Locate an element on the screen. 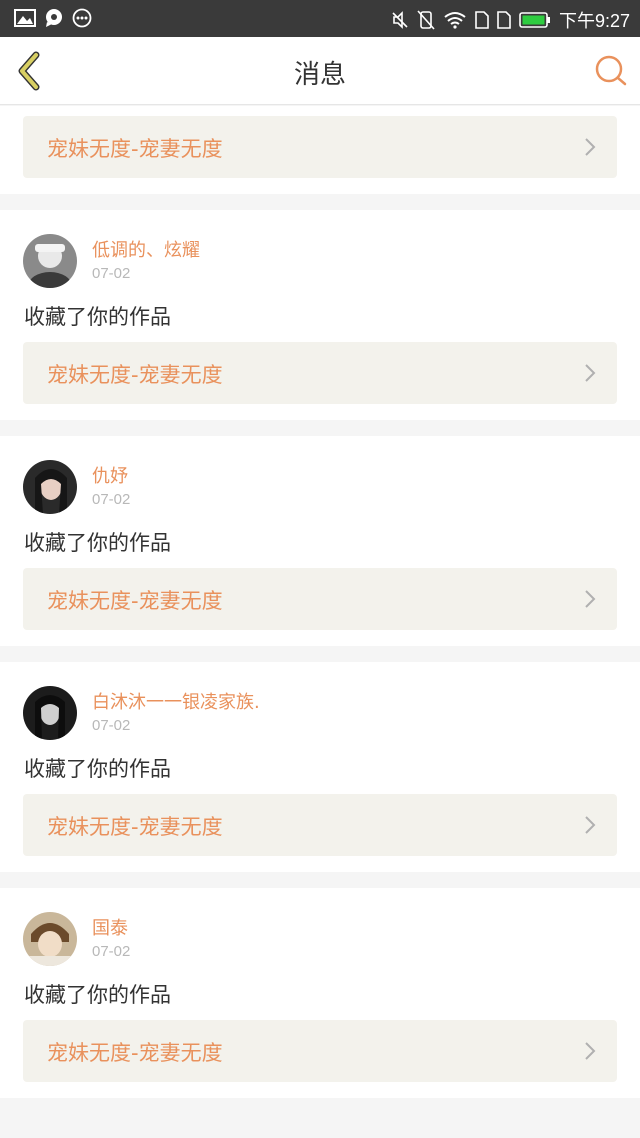  message-card-partial: 宠妹无度-宠妻无度 is located at coordinates (320, 150).